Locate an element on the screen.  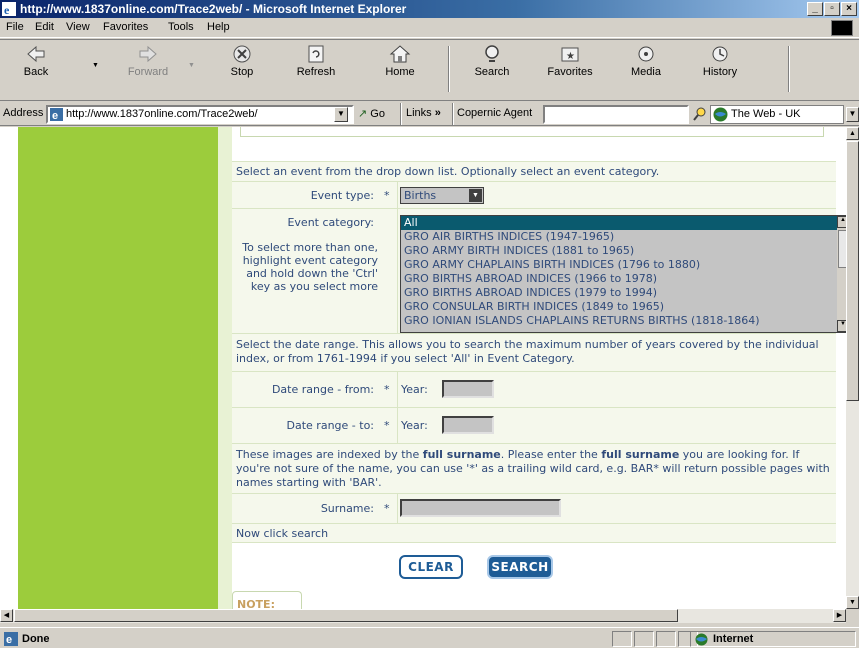
media-button: Media is located at coordinates (646, 61).